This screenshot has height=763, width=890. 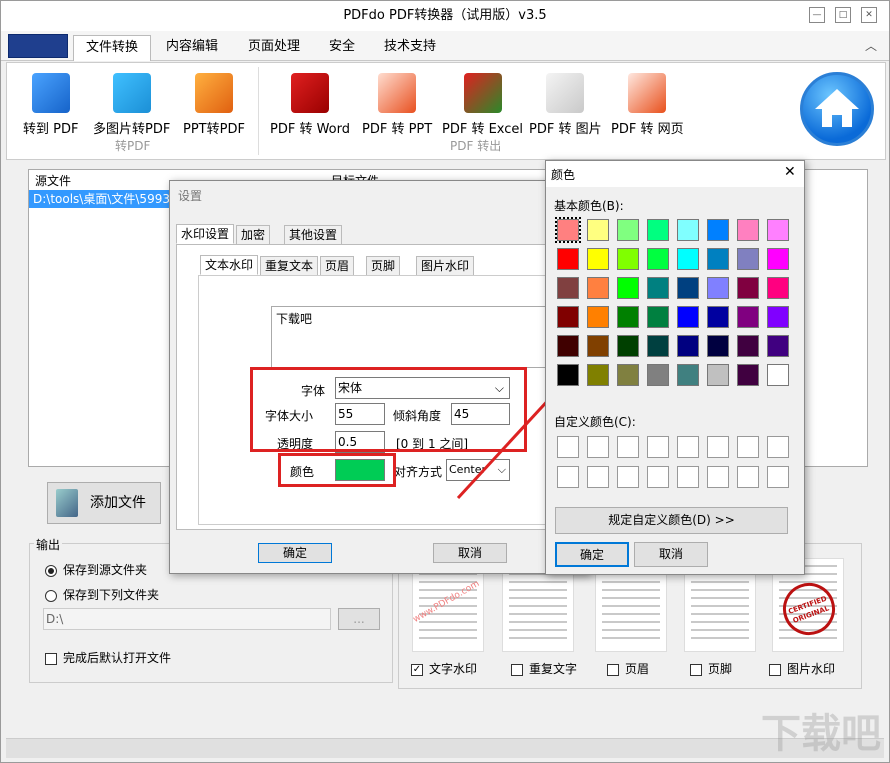 What do you see at coordinates (295, 553) in the screenshot?
I see `settings-ok-button: 确定` at bounding box center [295, 553].